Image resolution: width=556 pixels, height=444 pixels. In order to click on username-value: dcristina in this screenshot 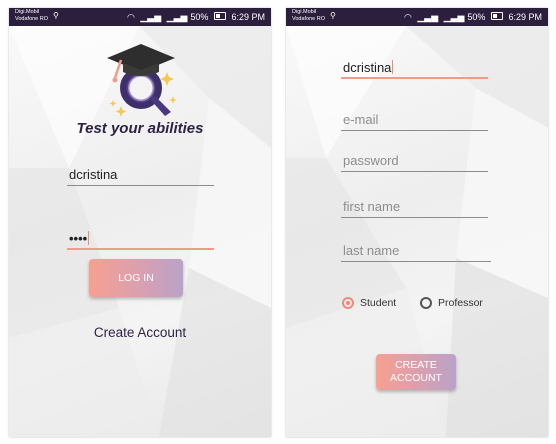, I will do `click(93, 174)`.